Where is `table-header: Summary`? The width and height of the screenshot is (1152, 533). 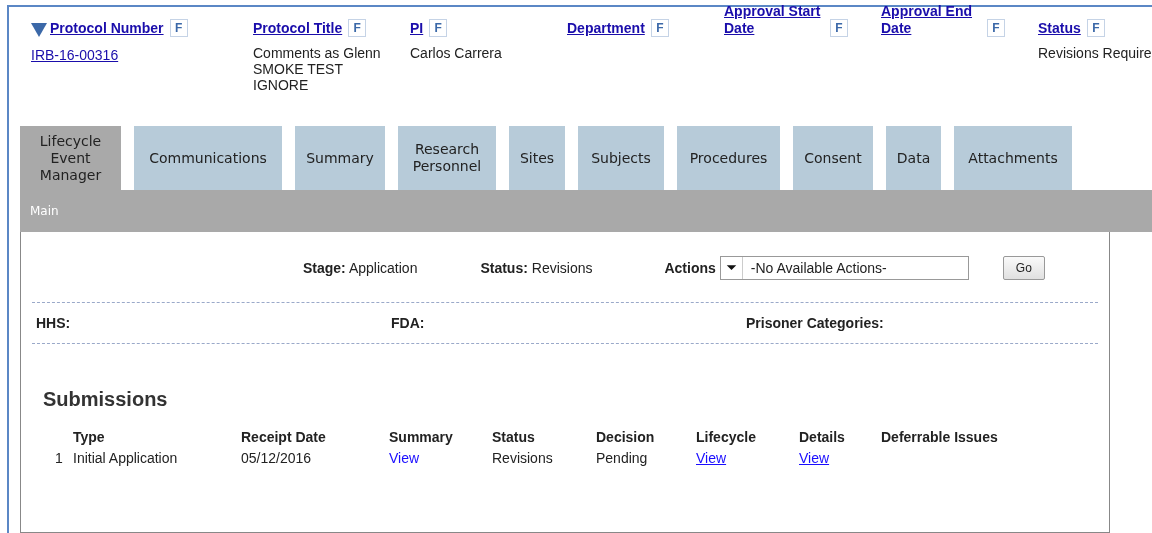 table-header: Summary is located at coordinates (421, 437).